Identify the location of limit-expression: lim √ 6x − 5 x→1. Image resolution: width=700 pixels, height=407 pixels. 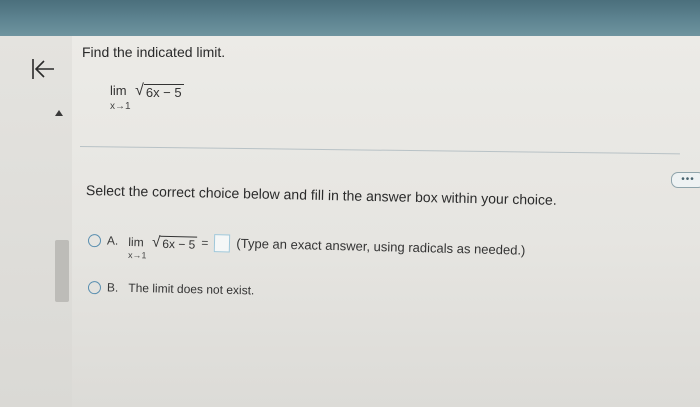
(147, 97).